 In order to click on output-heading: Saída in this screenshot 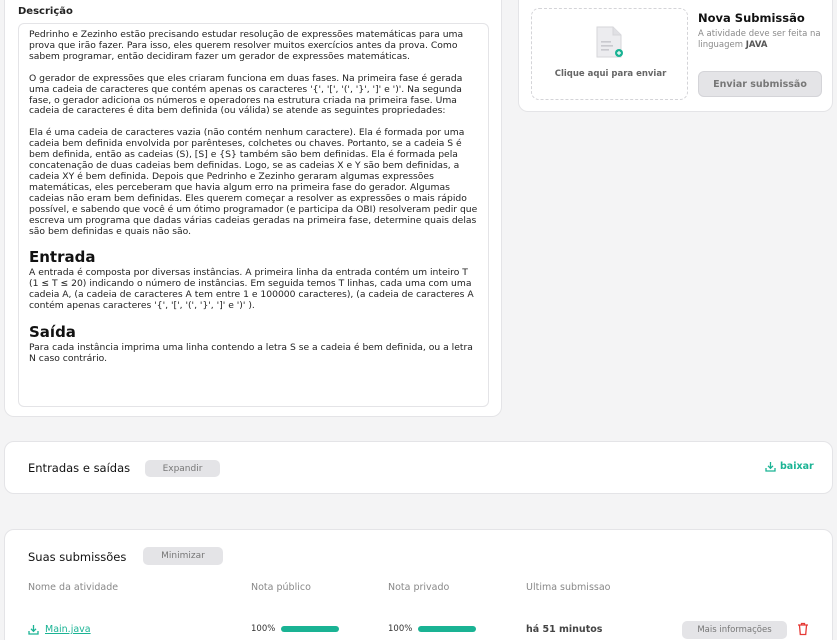, I will do `click(52, 332)`.